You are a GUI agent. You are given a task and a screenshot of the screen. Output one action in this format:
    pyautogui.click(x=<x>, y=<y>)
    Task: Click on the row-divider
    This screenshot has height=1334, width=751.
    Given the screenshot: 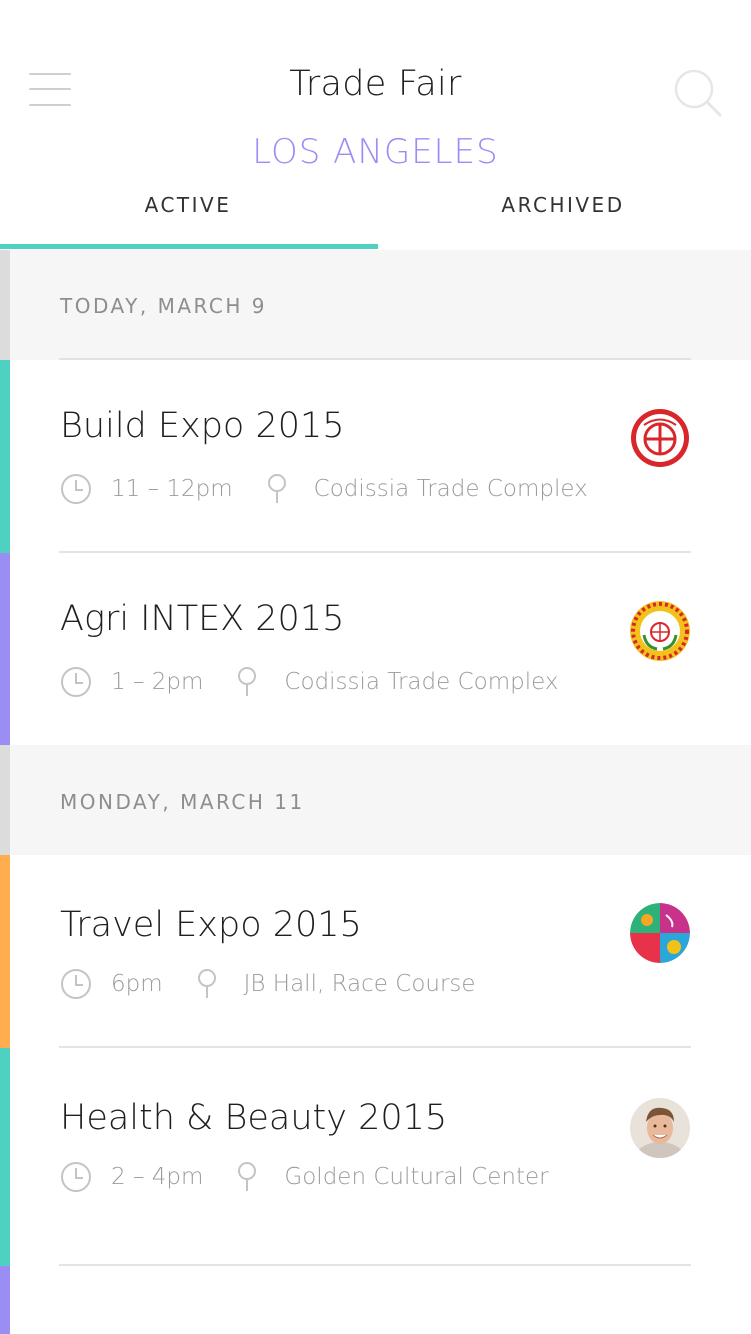 What is the action you would take?
    pyautogui.click(x=375, y=1265)
    